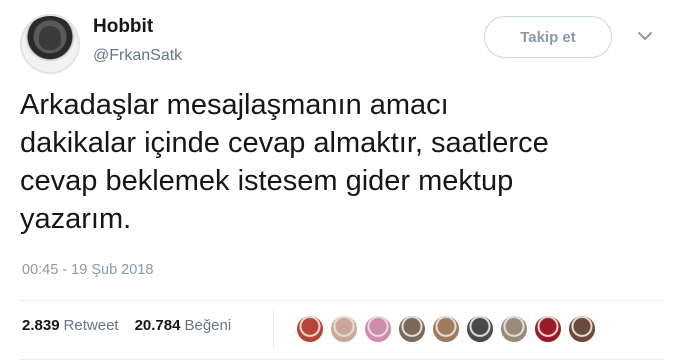 The width and height of the screenshot is (690, 362). I want to click on like-label: Beğeni, so click(208, 325).